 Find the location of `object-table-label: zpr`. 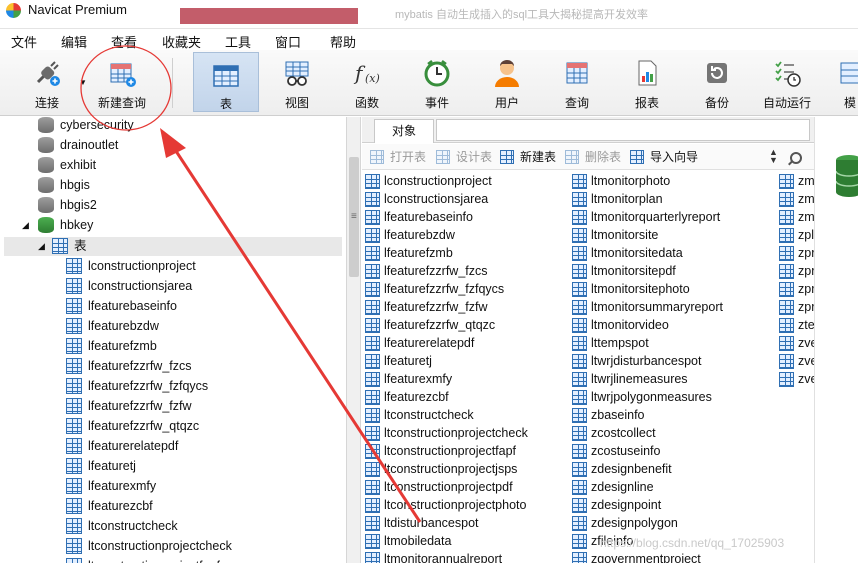

object-table-label: zpr is located at coordinates (806, 307).